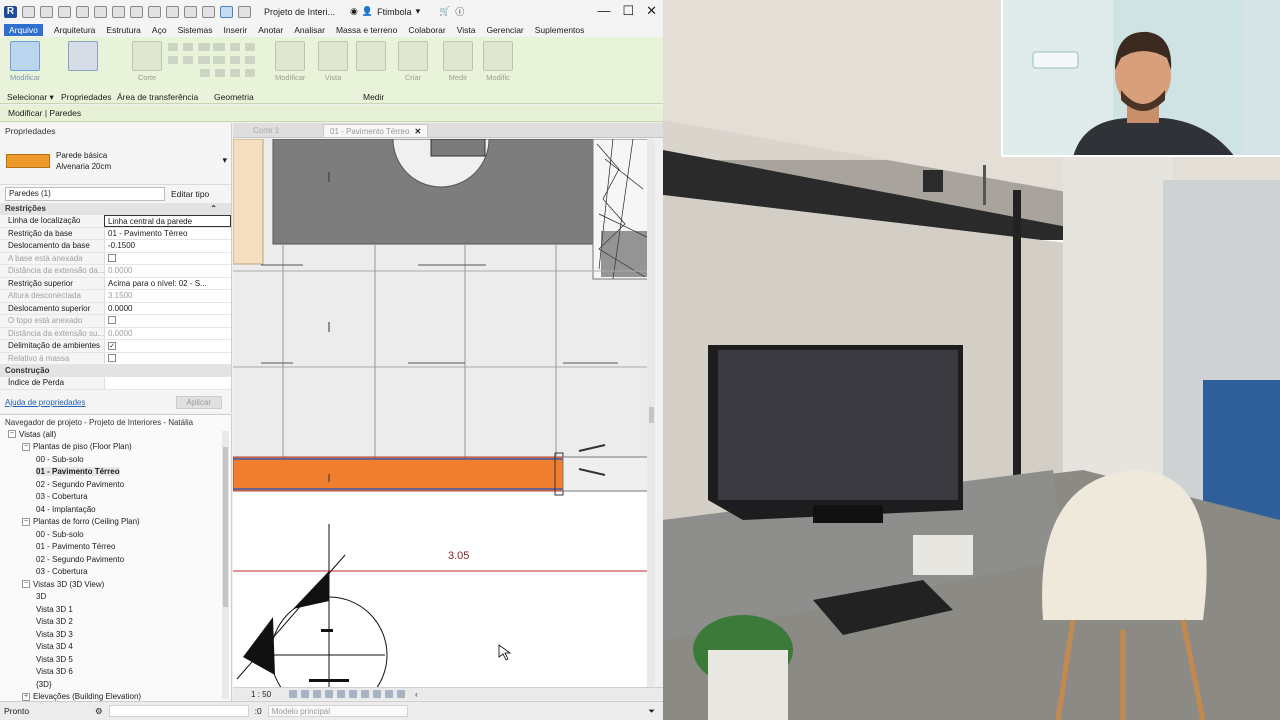  What do you see at coordinates (115, 659) in the screenshot?
I see `browser-item: Vista 3D 5` at bounding box center [115, 659].